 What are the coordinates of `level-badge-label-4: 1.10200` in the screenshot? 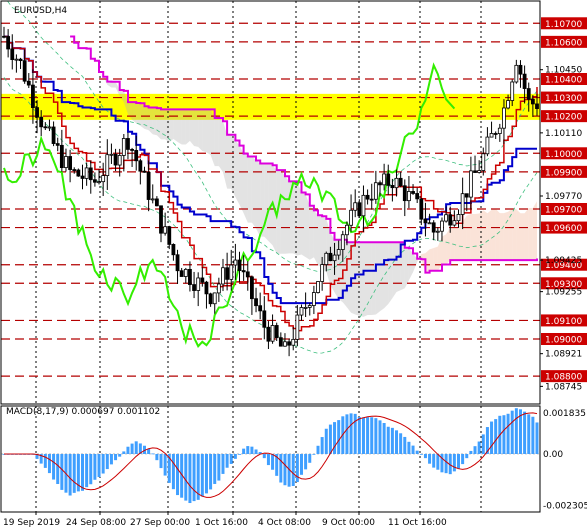 It's located at (563, 118).